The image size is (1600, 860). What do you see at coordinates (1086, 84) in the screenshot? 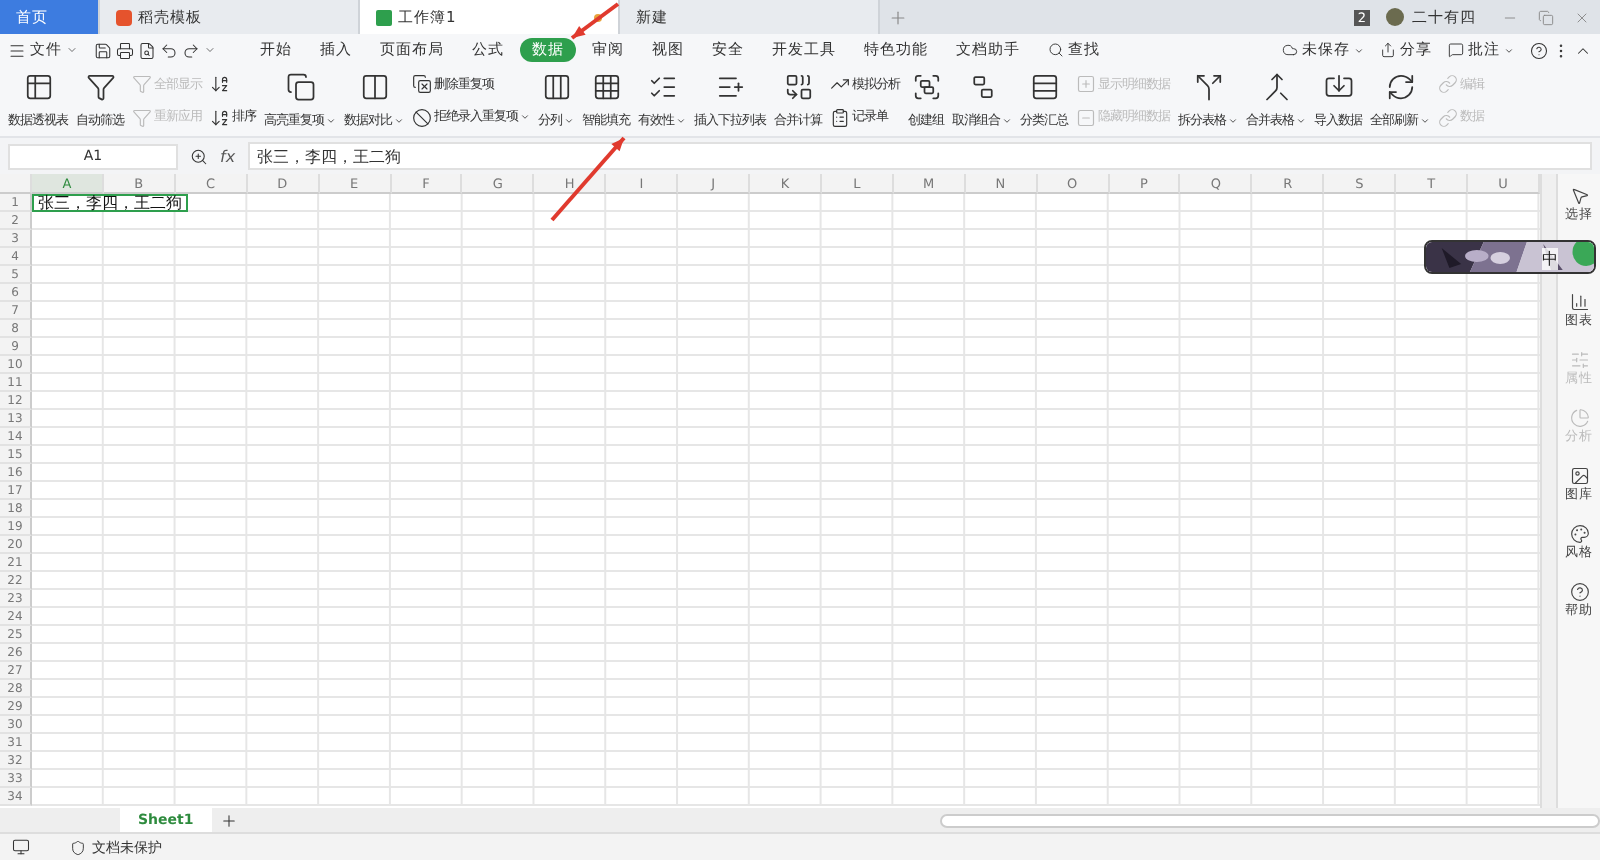
I see `plus-square-icon` at bounding box center [1086, 84].